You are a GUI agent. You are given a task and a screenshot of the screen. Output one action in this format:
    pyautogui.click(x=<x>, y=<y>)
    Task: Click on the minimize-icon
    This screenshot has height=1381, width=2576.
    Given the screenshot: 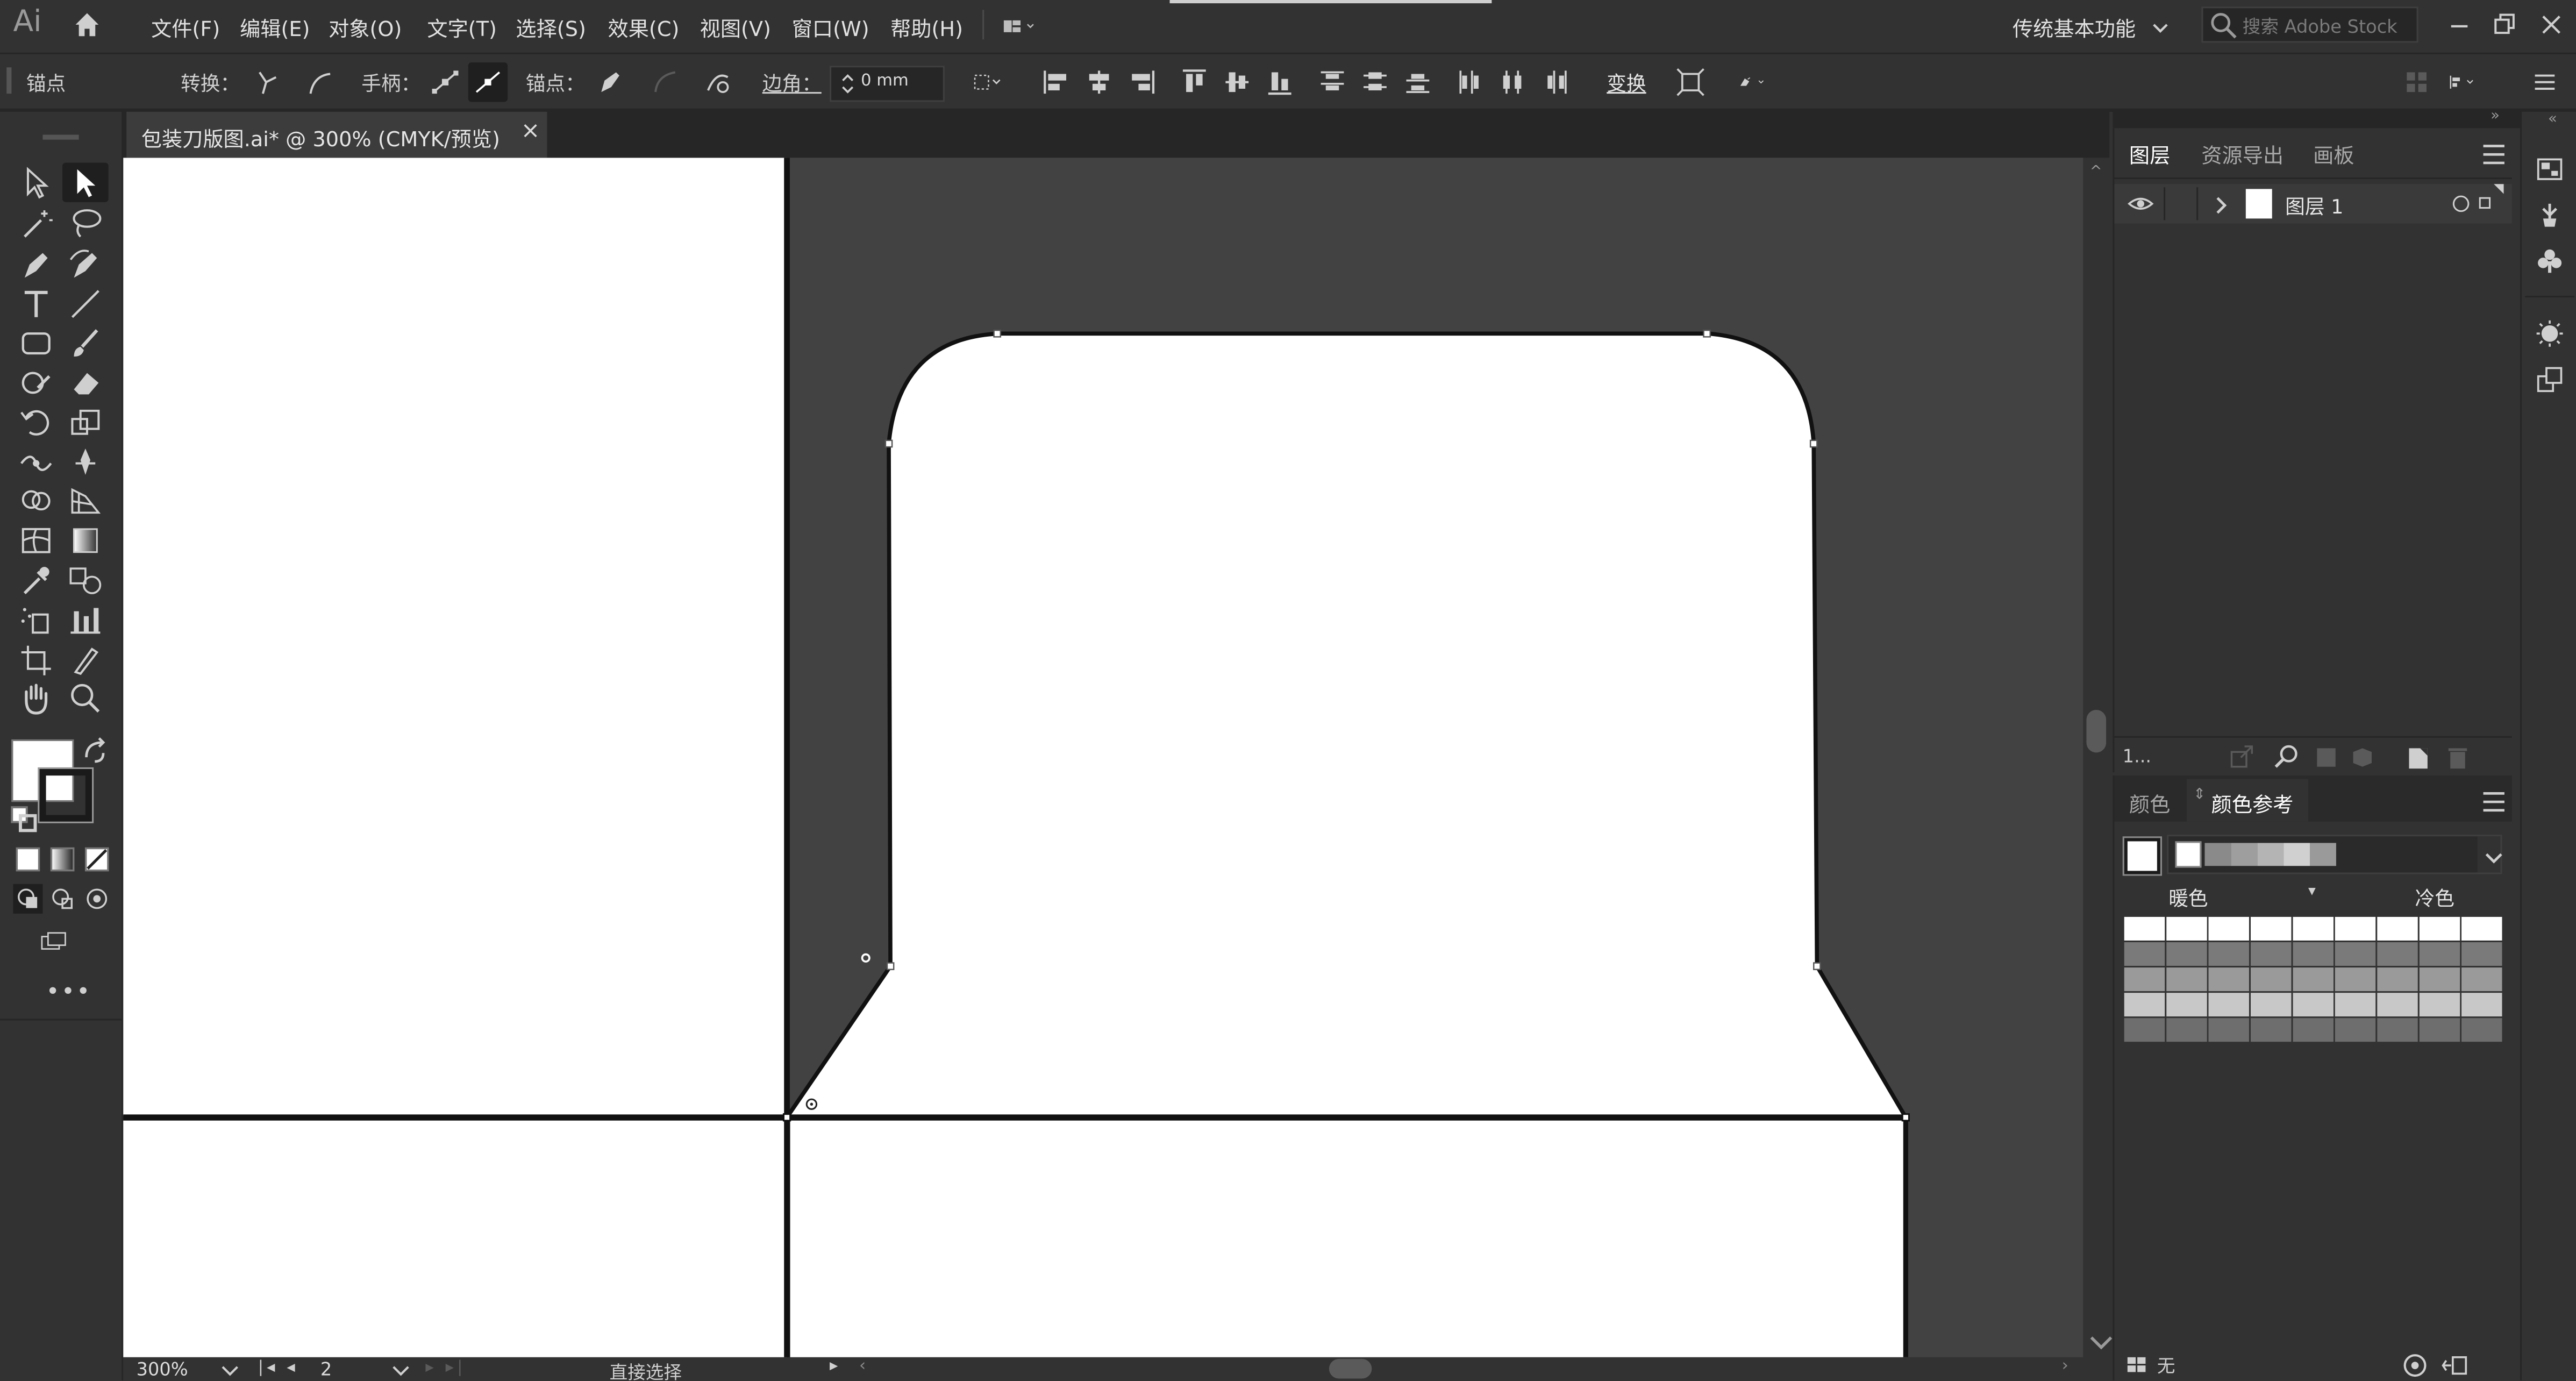 What is the action you would take?
    pyautogui.click(x=2459, y=24)
    